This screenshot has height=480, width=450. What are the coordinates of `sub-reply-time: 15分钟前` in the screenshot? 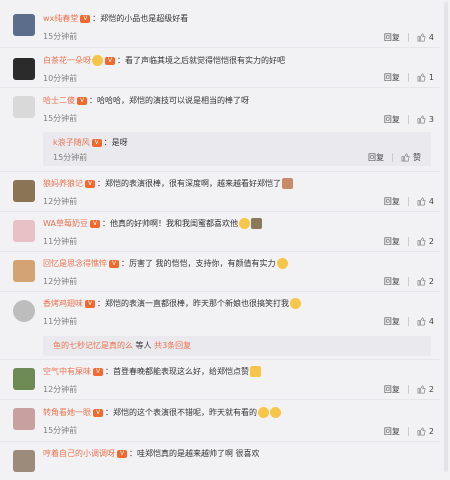 It's located at (70, 157).